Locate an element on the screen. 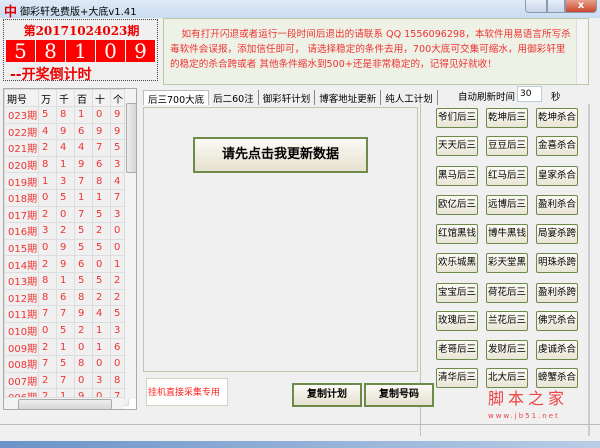 This screenshot has height=448, width=600. tab-back2-60: 后二60注 is located at coordinates (234, 97).